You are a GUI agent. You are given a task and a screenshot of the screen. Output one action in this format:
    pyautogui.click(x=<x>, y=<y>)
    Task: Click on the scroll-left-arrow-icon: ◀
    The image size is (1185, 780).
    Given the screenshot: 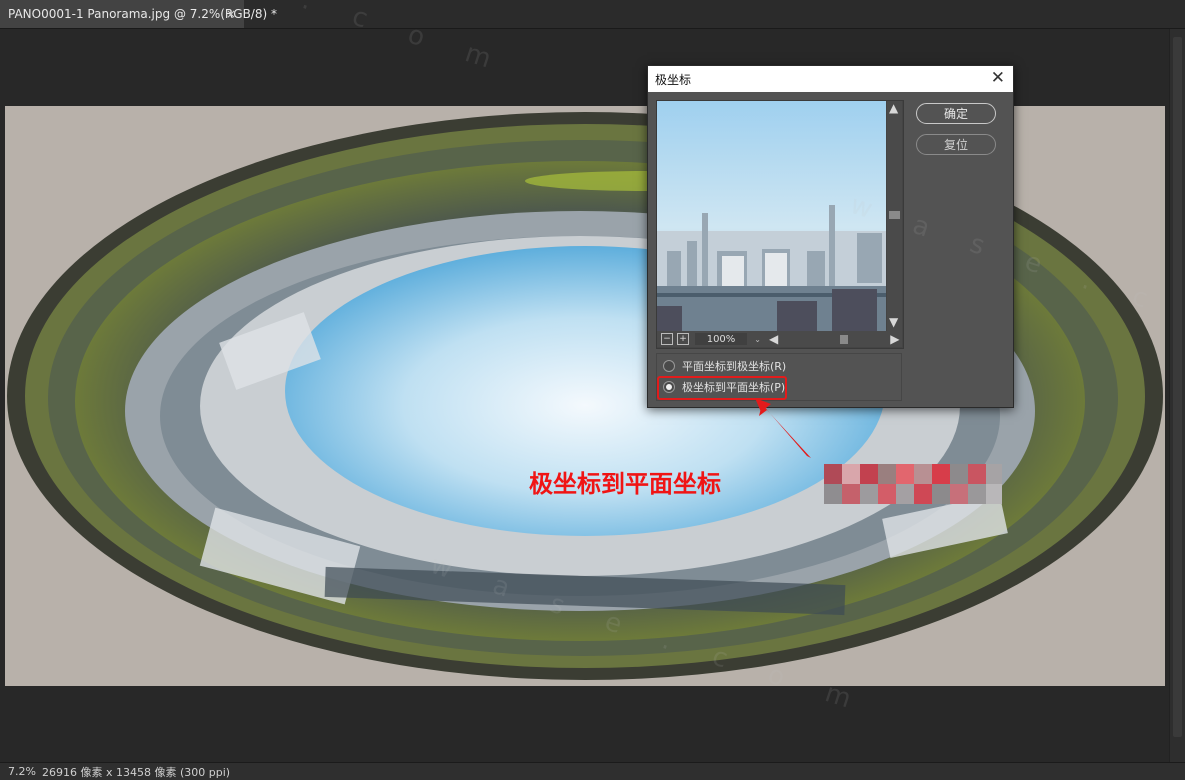 What is the action you would take?
    pyautogui.click(x=773, y=339)
    